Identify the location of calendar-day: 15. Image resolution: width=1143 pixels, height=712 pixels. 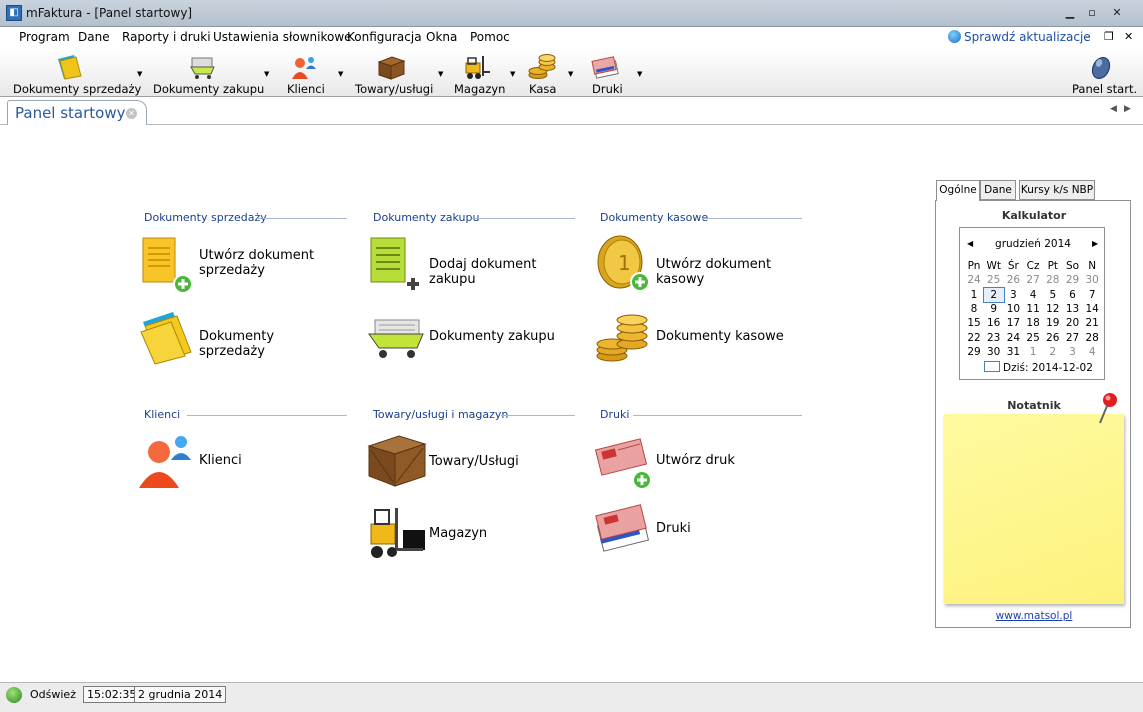
(974, 323).